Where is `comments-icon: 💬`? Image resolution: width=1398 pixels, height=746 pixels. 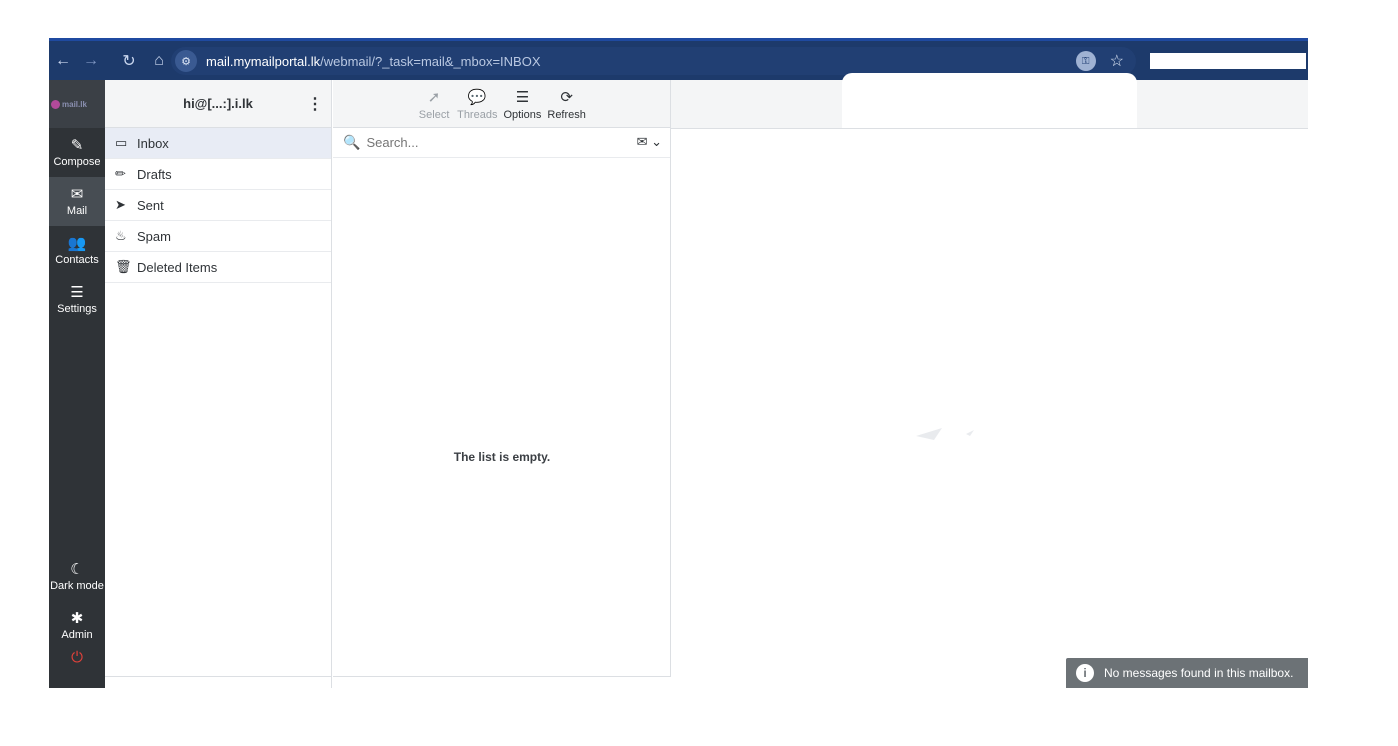 comments-icon: 💬 is located at coordinates (477, 97).